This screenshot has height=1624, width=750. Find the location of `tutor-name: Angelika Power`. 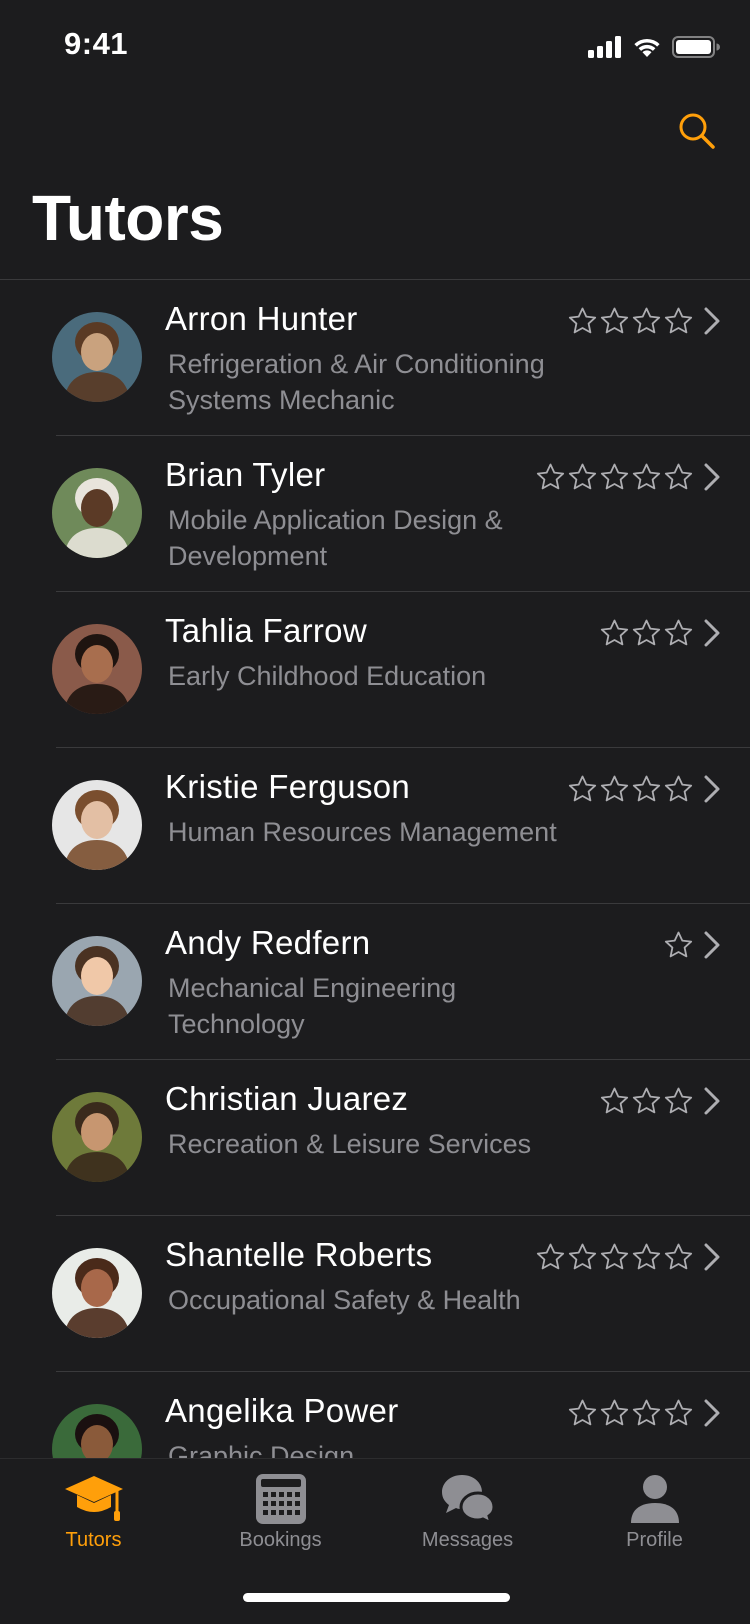

tutor-name: Angelika Power is located at coordinates (282, 1410).